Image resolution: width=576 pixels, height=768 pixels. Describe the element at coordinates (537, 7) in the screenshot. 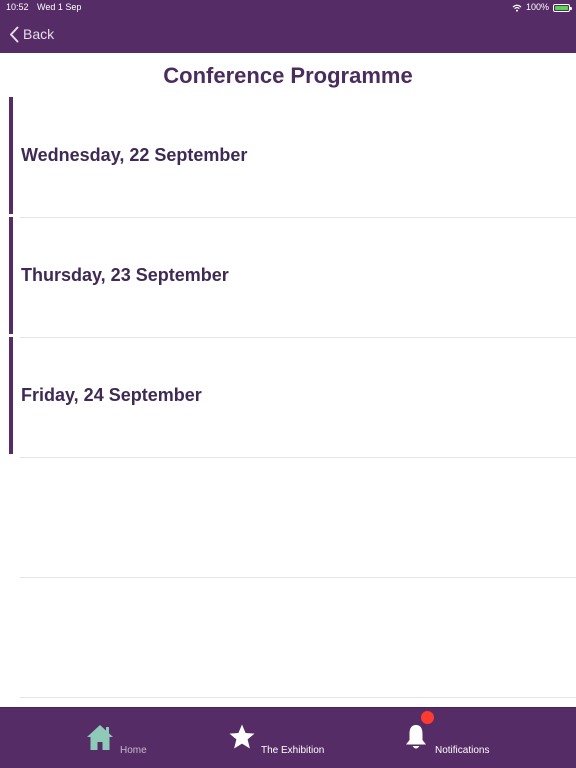

I see `battery-percent: 100%` at that location.